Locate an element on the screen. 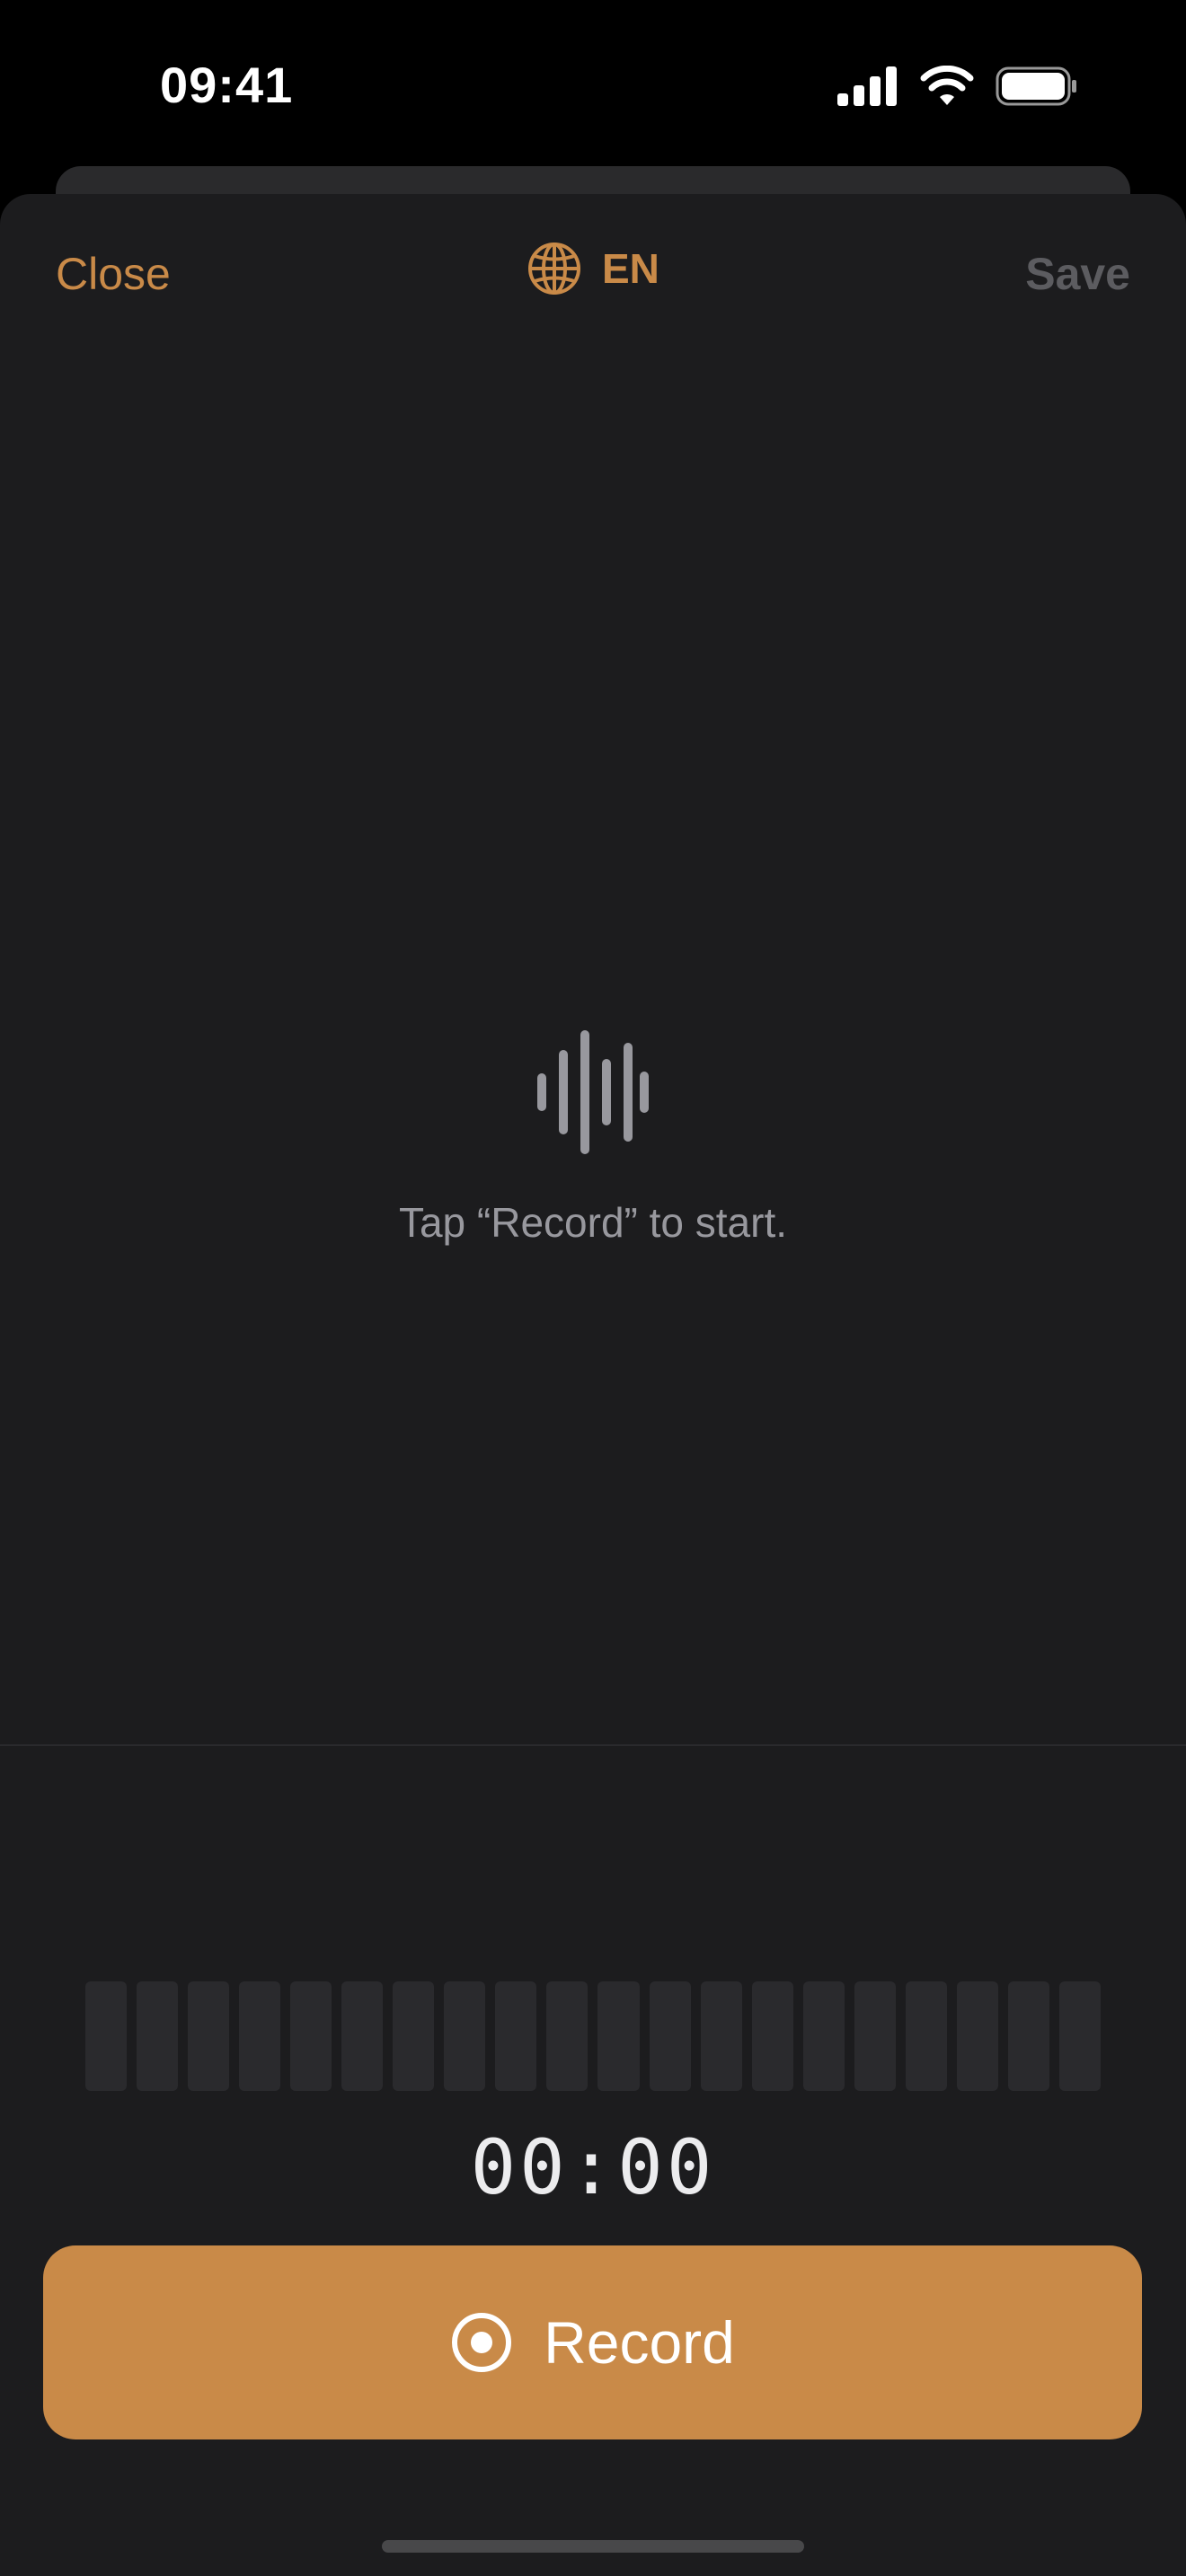 Image resolution: width=1186 pixels, height=2576 pixels. empty-state: Tap “Record” to start. is located at coordinates (593, 1138).